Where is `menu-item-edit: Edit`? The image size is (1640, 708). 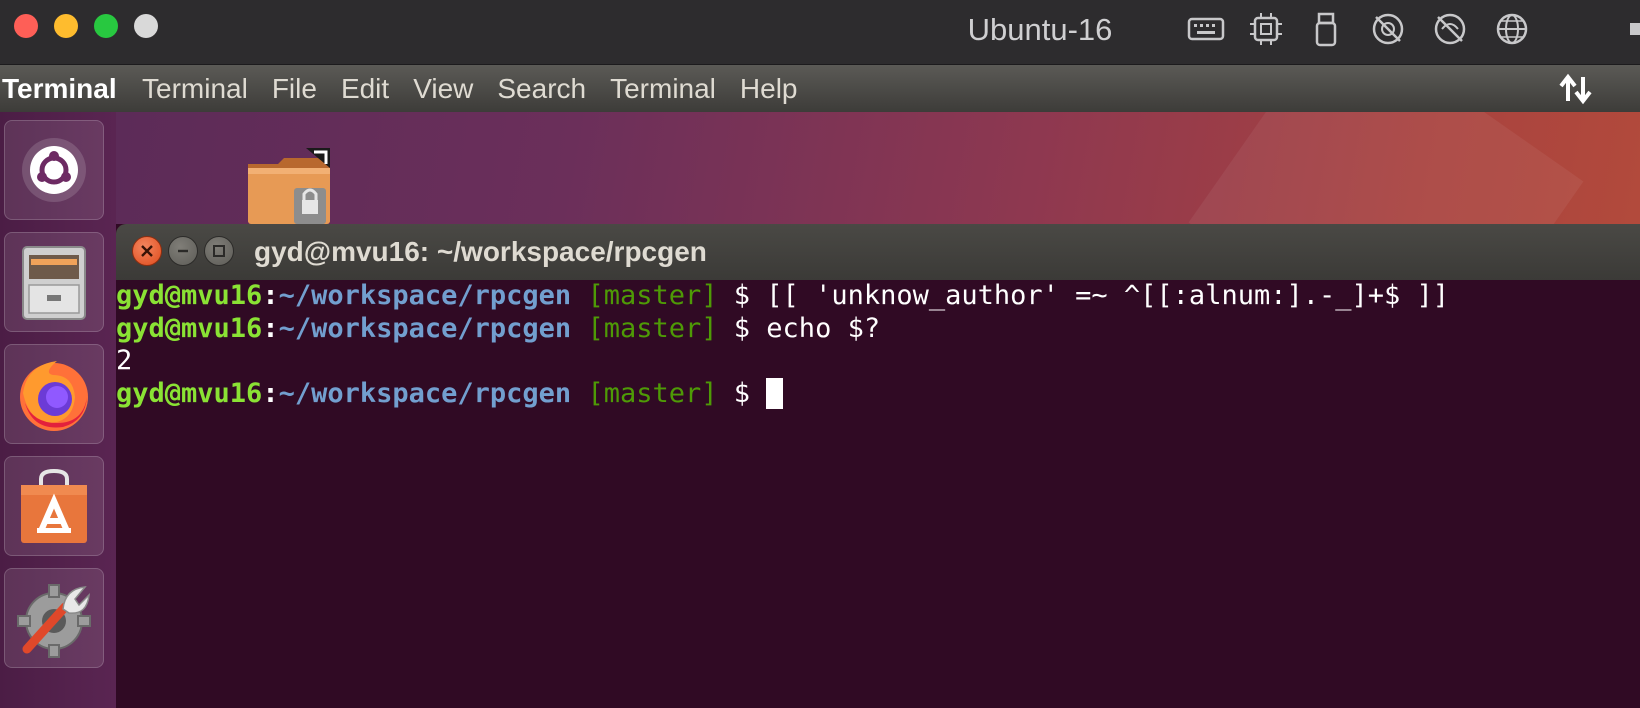 menu-item-edit: Edit is located at coordinates (365, 88).